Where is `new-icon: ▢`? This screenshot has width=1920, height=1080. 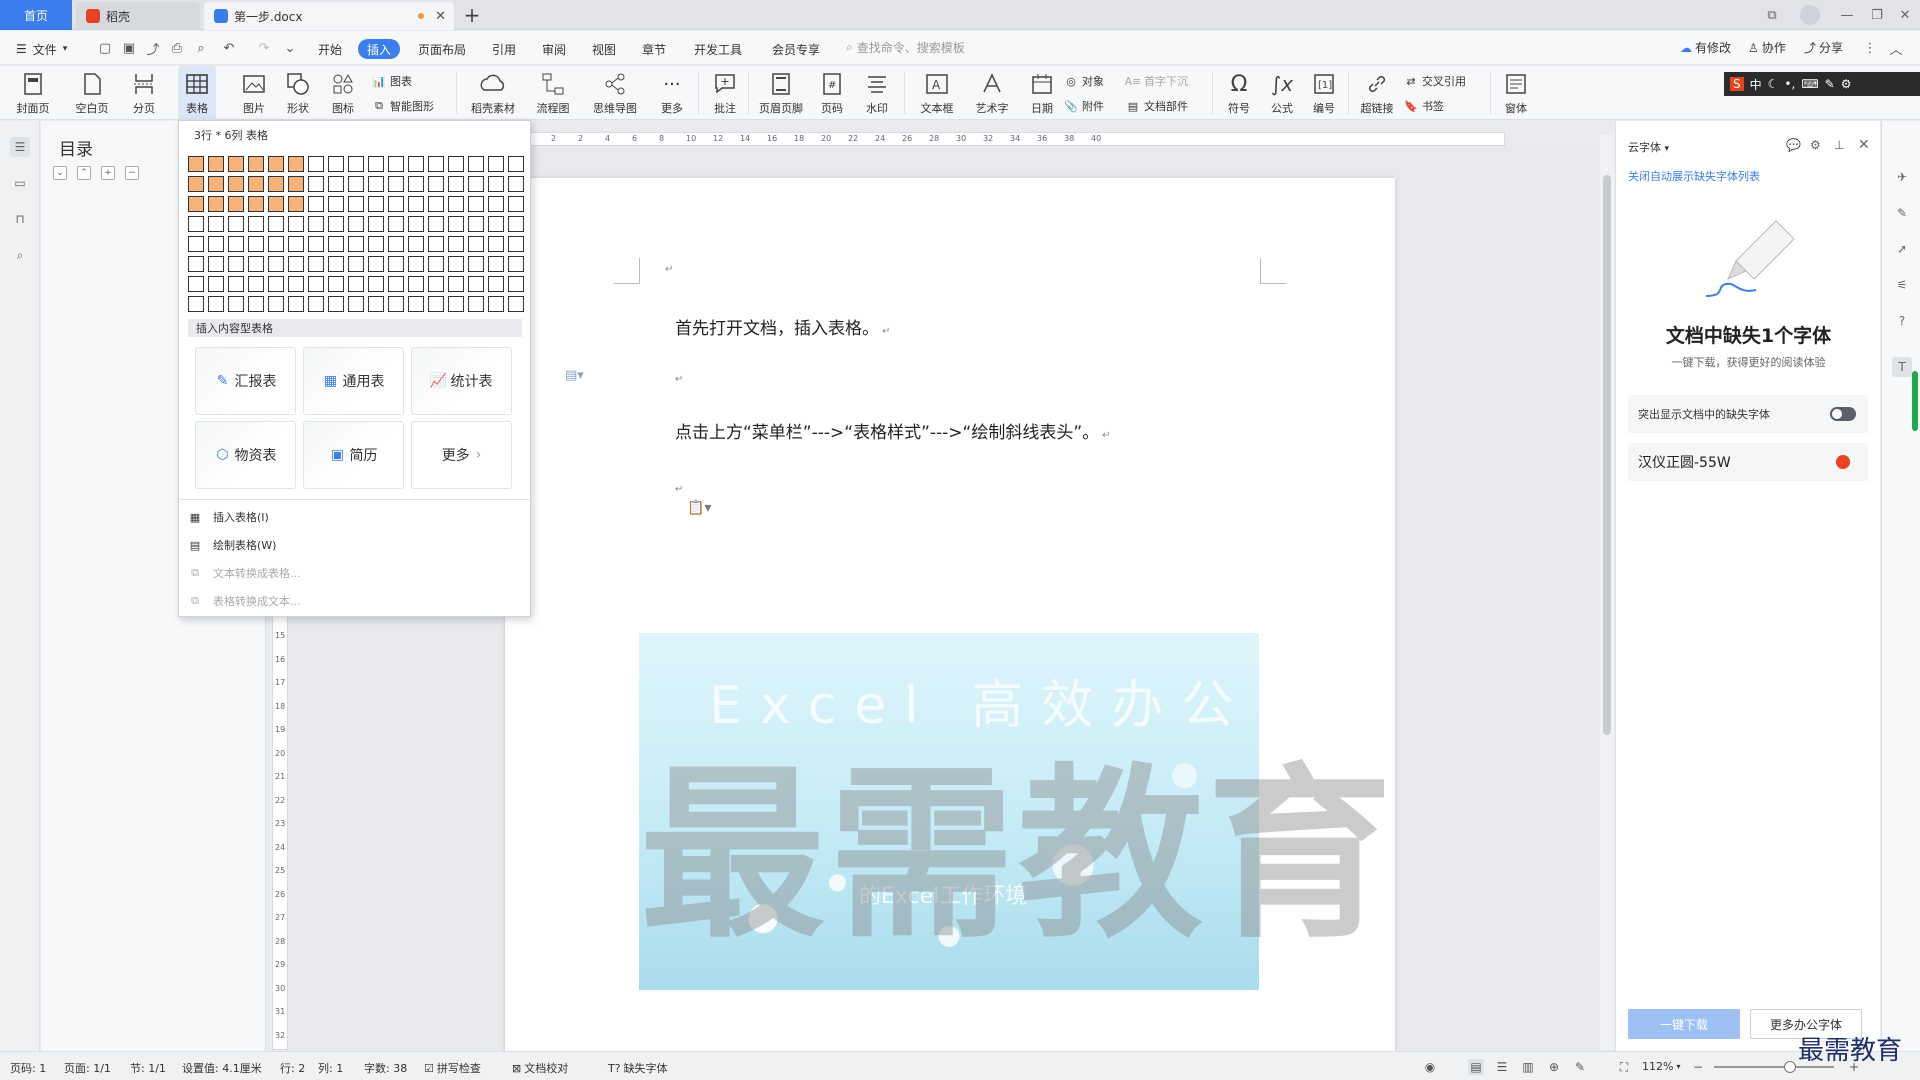
new-icon: ▢ is located at coordinates (105, 48).